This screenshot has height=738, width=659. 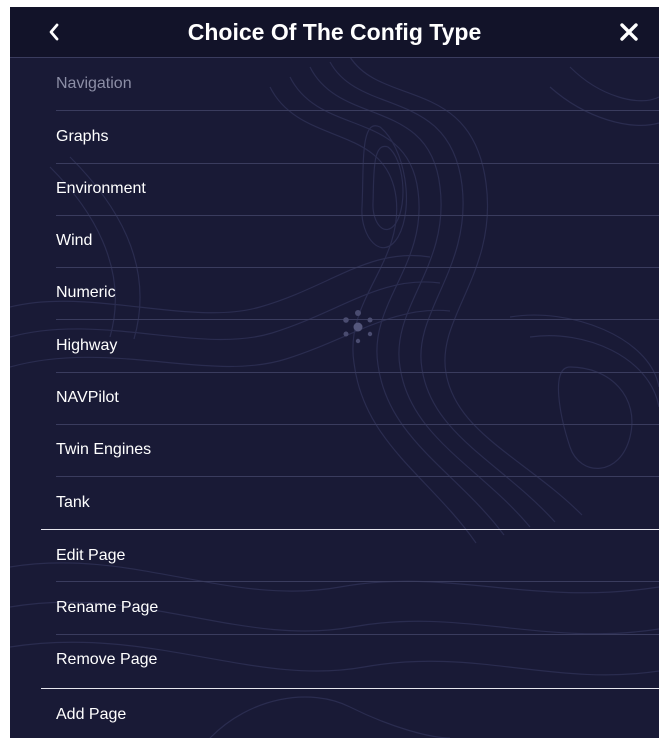 I want to click on config-type-navigation: Navigation, so click(x=334, y=84).